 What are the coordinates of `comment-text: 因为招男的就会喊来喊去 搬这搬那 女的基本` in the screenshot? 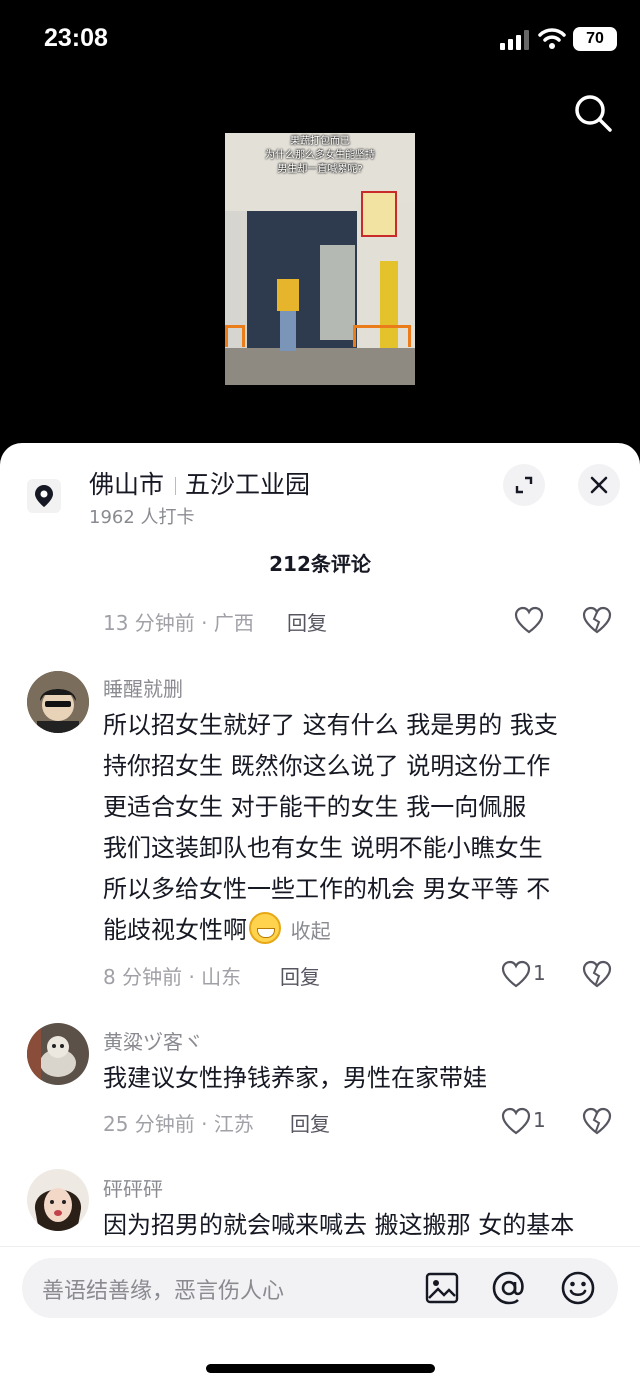 It's located at (339, 1225).